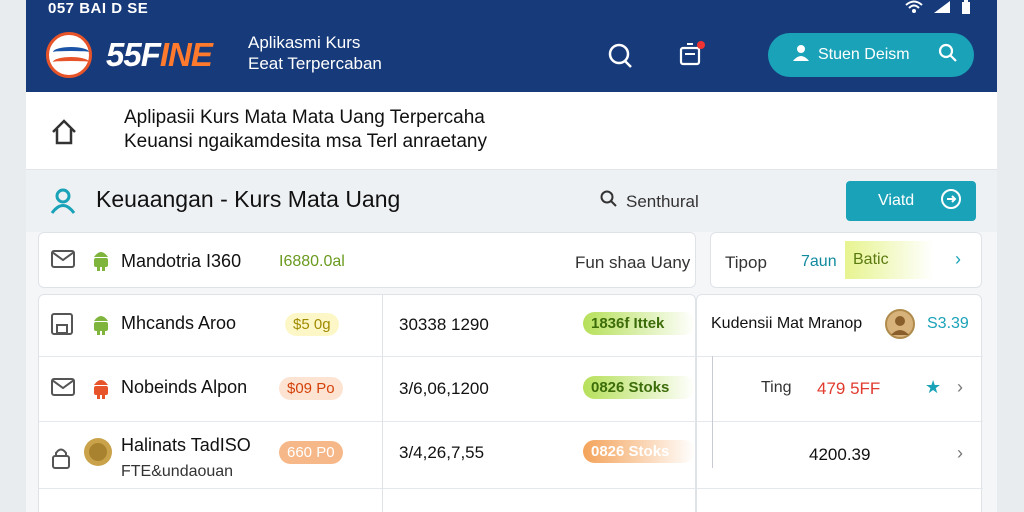  I want to click on view-button-label: Viatd, so click(896, 200).